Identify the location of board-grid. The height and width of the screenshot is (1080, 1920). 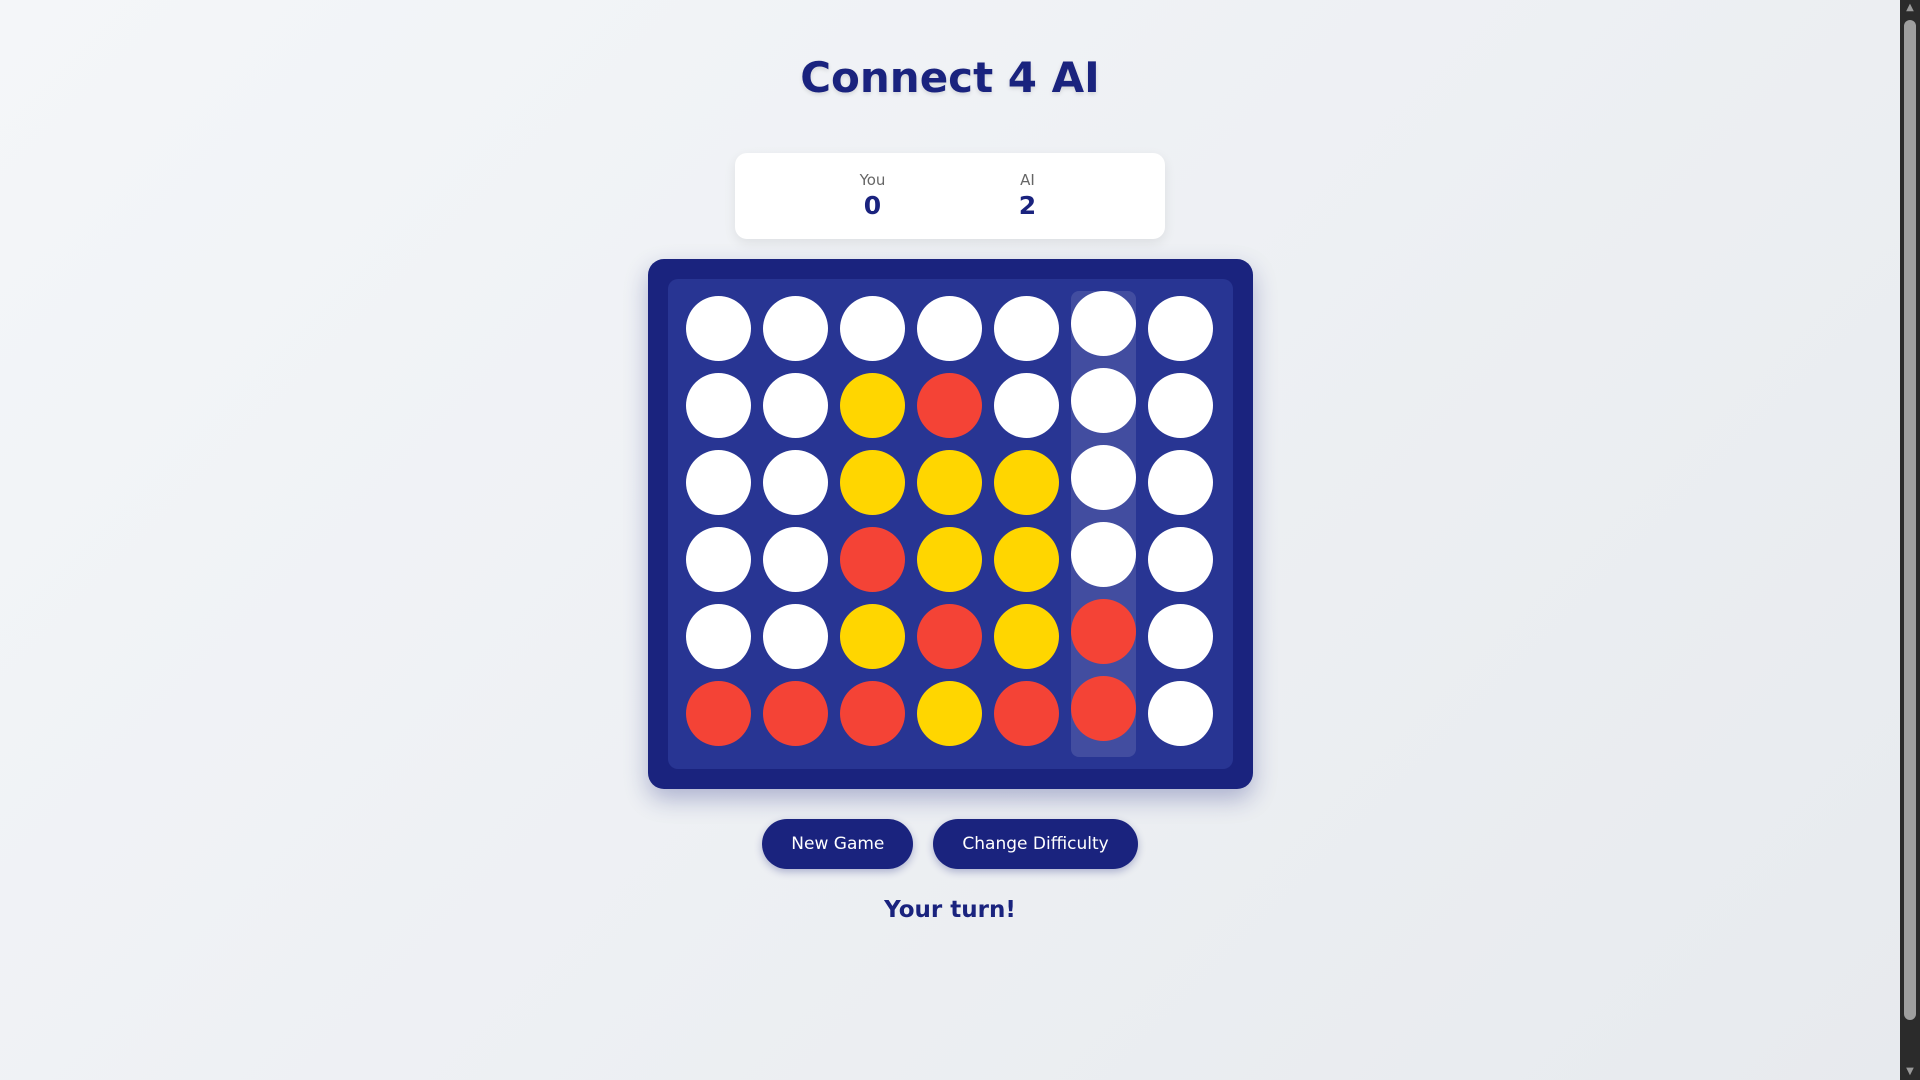
(950, 524).